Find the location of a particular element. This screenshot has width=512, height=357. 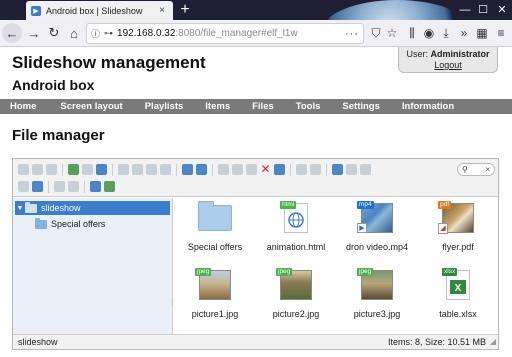

site-title: Slideshow management is located at coordinates (109, 62).